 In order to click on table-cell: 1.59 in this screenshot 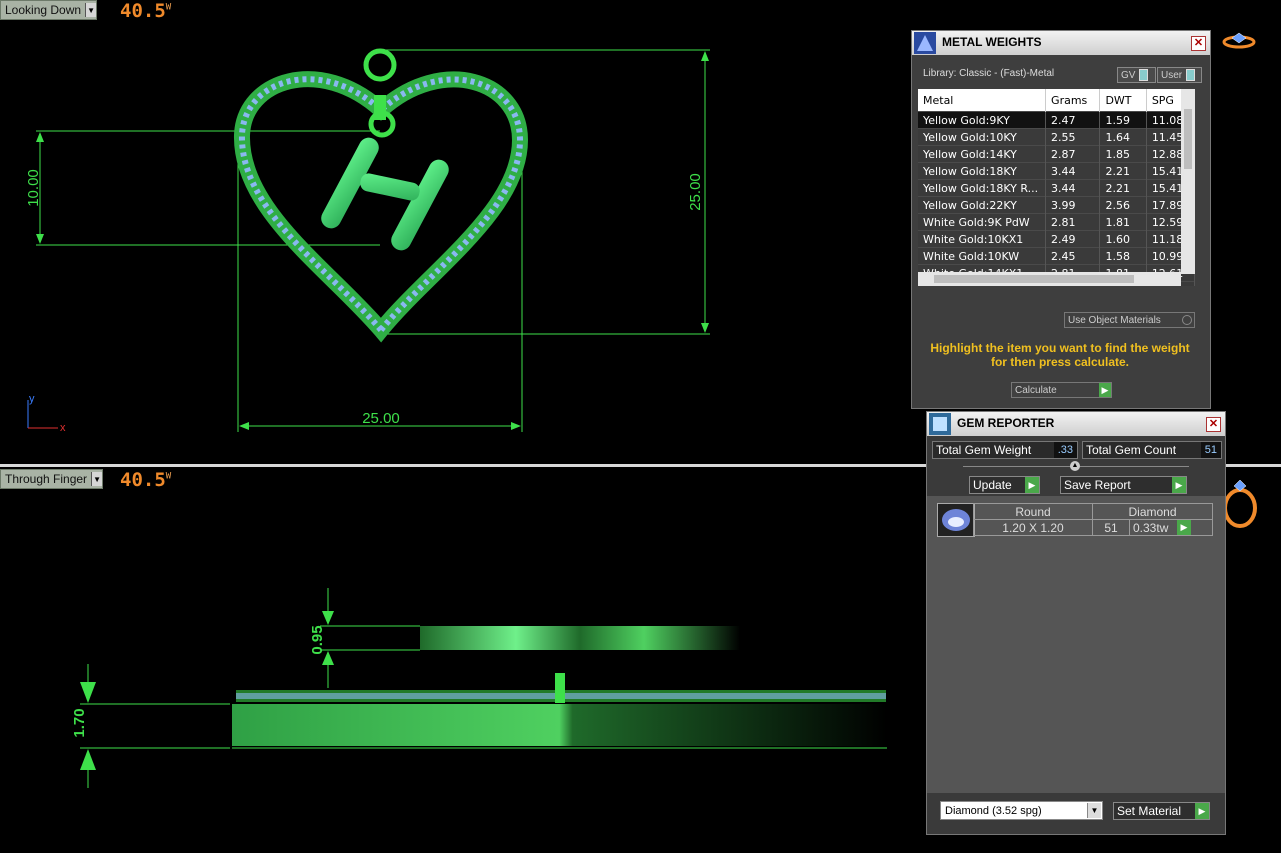, I will do `click(1123, 120)`.